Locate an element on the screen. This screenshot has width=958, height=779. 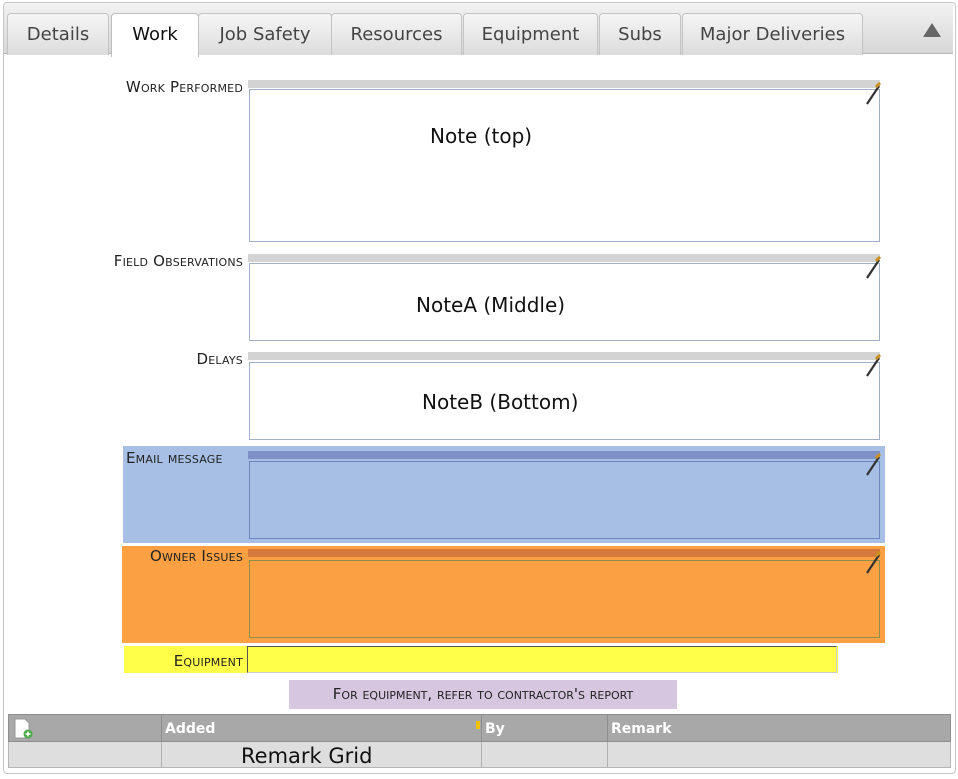
tab-details: Details is located at coordinates (58, 34).